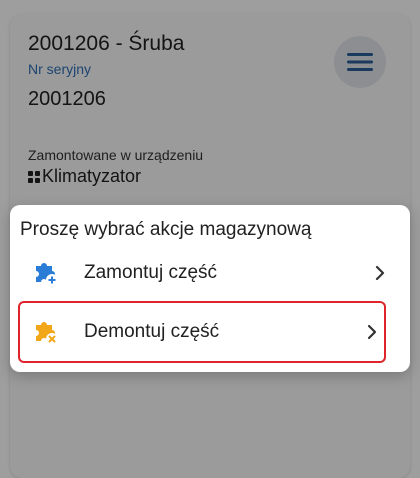 This screenshot has height=478, width=420. Describe the element at coordinates (45, 332) in the screenshot. I see `puzzle-remove-icon` at that location.